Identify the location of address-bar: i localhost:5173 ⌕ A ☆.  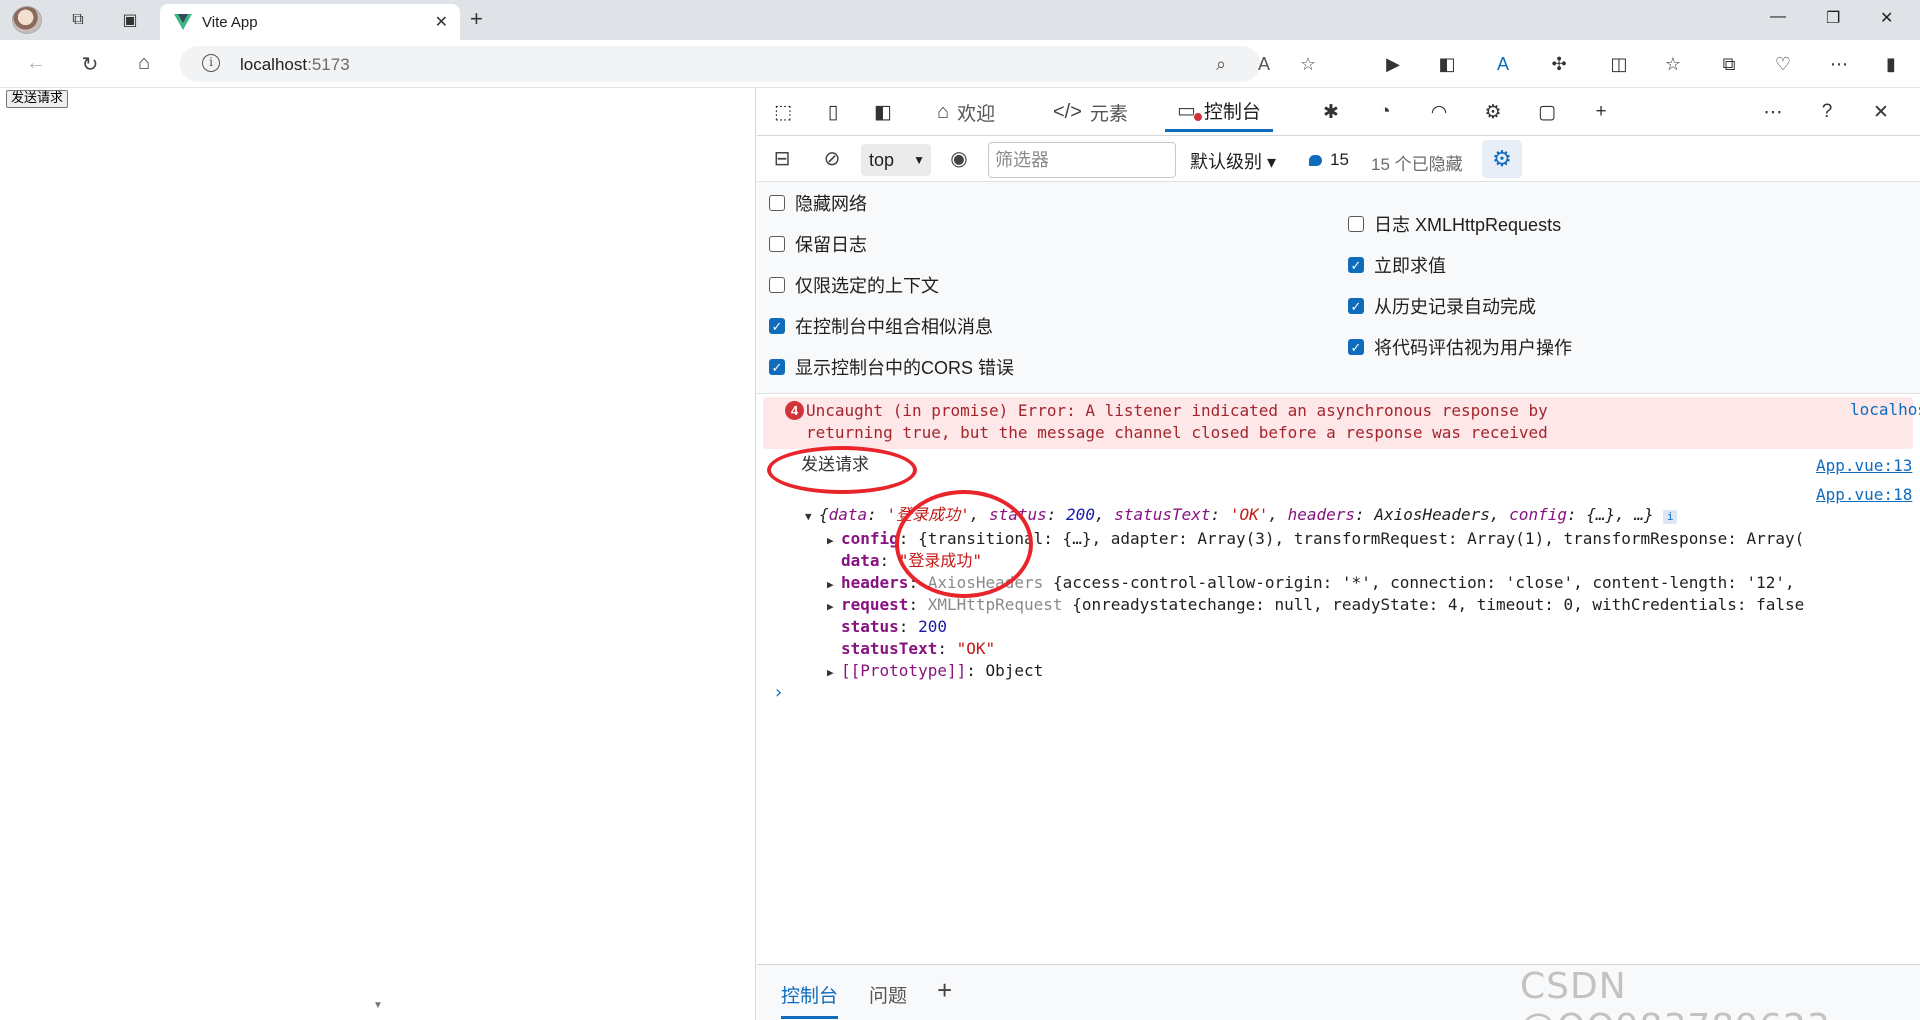
(748, 64).